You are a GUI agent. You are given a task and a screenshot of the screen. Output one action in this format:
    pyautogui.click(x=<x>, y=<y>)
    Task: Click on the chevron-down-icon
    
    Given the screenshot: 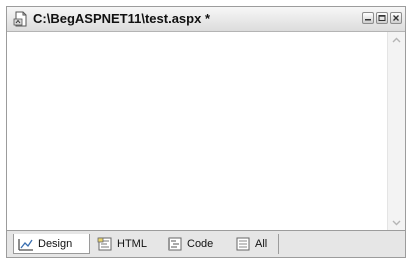 What is the action you would take?
    pyautogui.click(x=396, y=223)
    